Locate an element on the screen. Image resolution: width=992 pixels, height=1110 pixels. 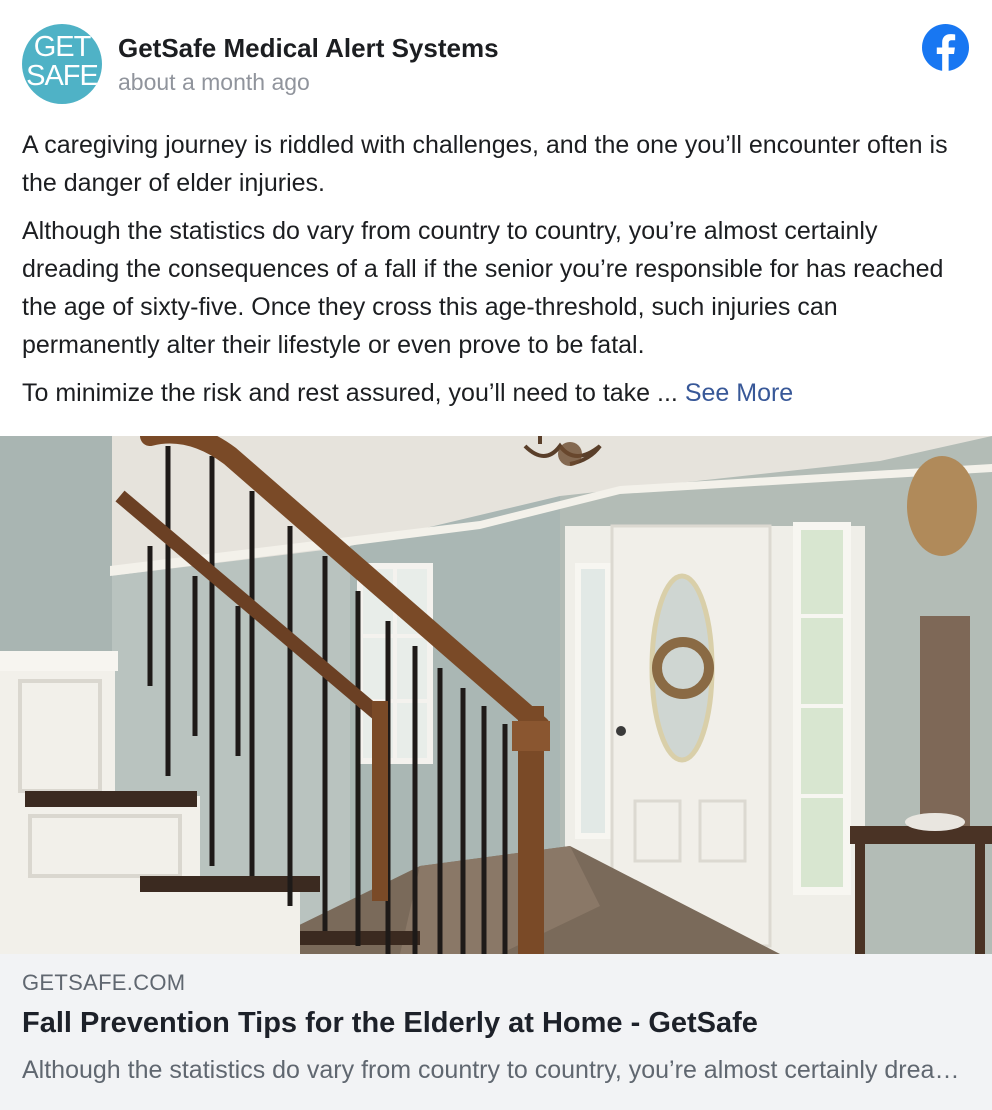
page-avatar: GET SAFE is located at coordinates (62, 64).